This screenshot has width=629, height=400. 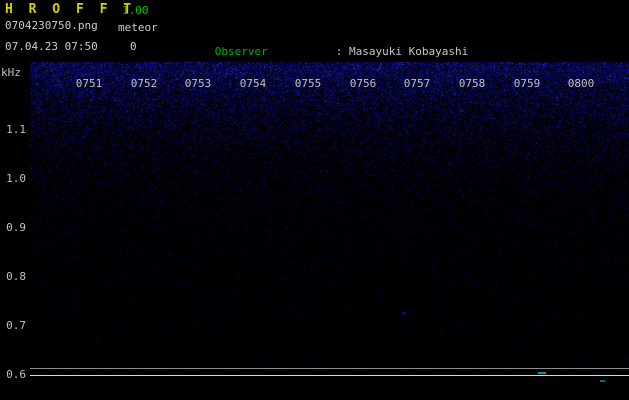 What do you see at coordinates (70, 9) in the screenshot?
I see `app-title: H R O F F T` at bounding box center [70, 9].